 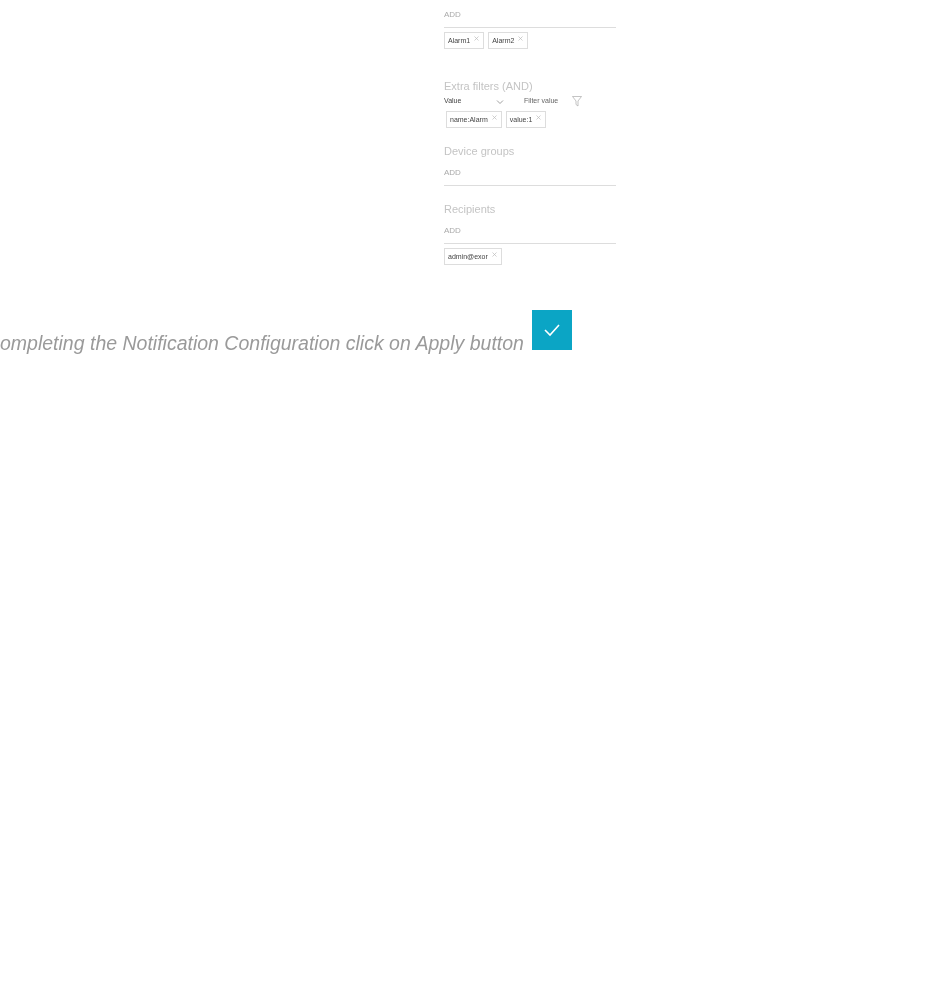 I want to click on apply-button, so click(x=551, y=330).